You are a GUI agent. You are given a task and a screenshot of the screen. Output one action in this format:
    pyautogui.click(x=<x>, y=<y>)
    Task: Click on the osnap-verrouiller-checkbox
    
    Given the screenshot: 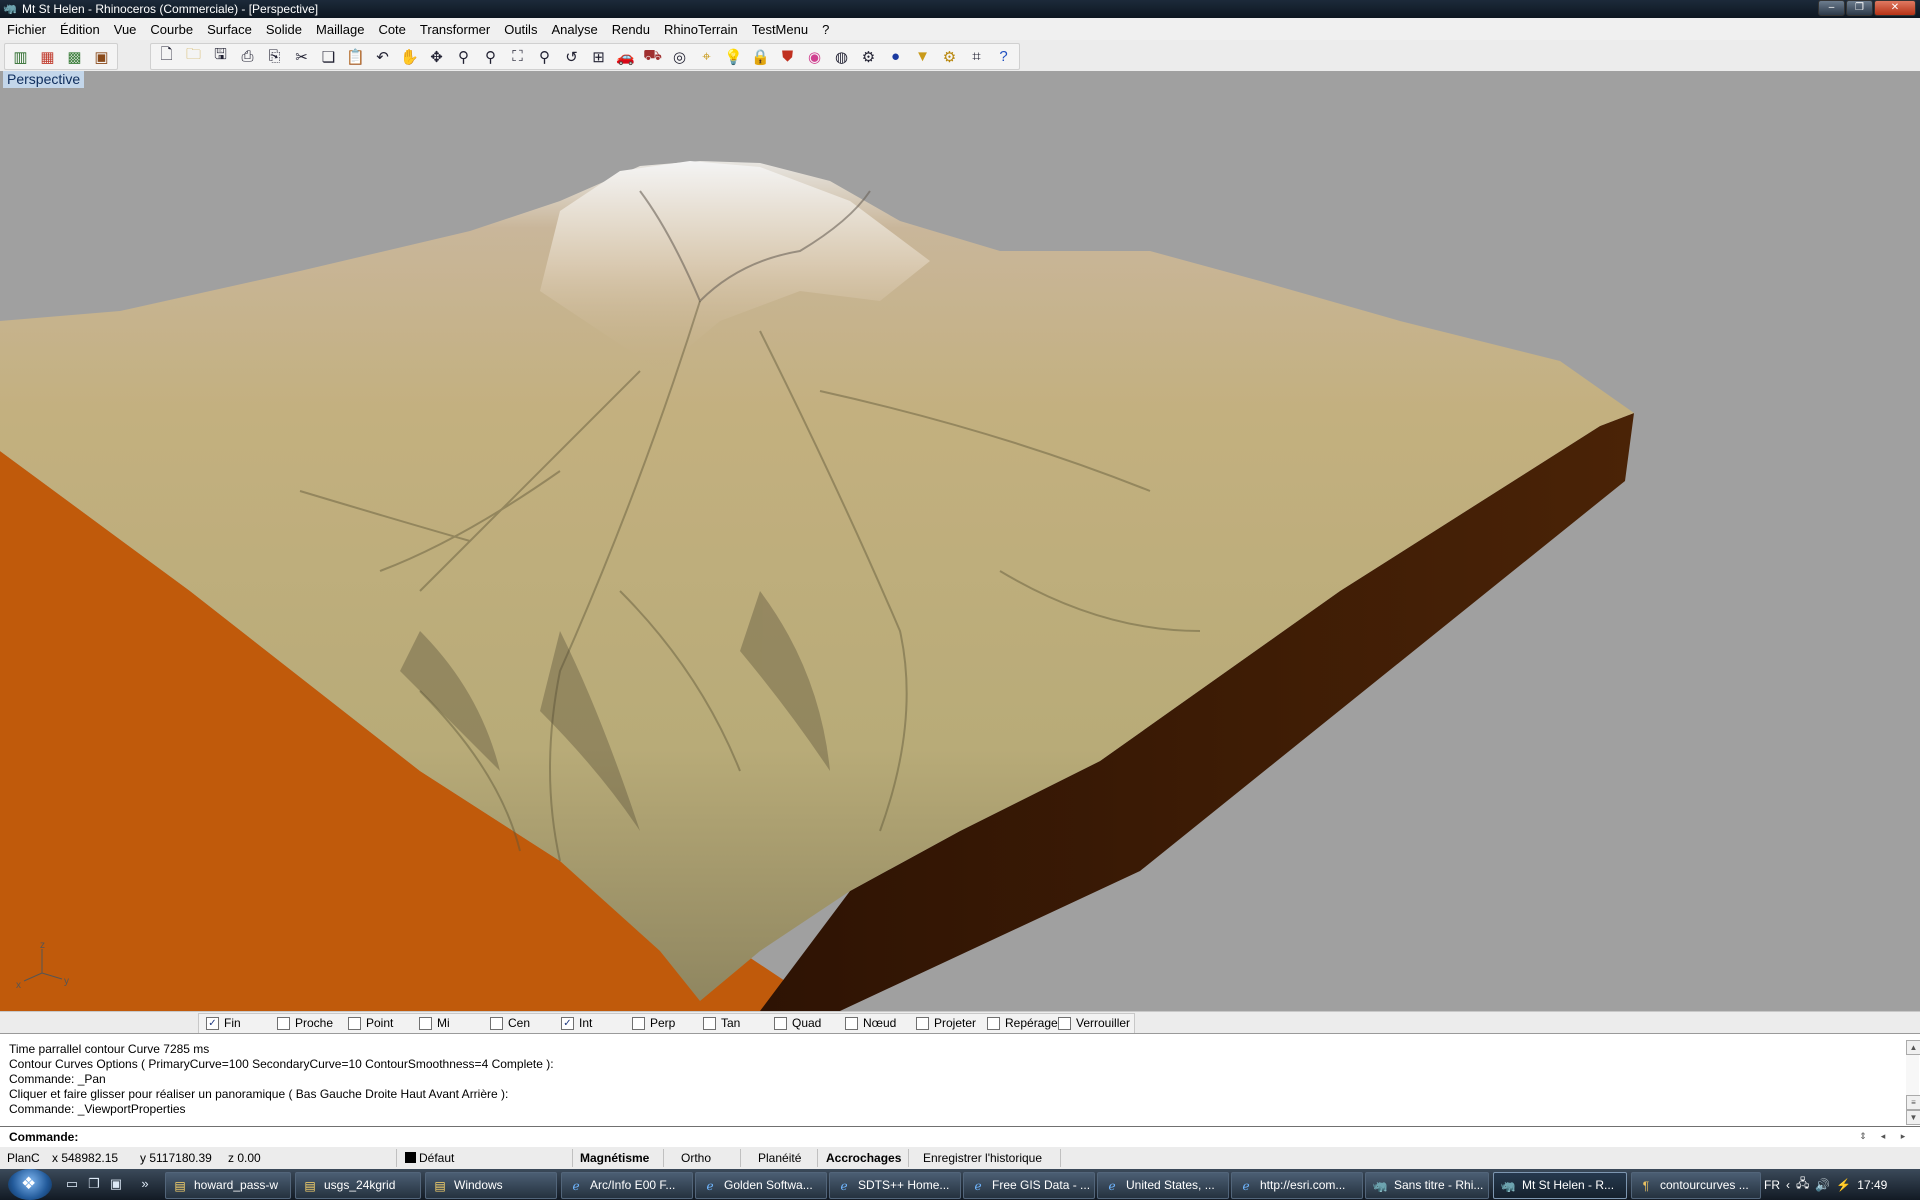 What is the action you would take?
    pyautogui.click(x=1064, y=1023)
    